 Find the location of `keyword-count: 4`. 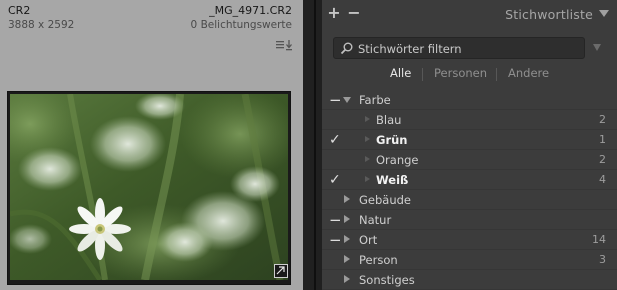

keyword-count: 4 is located at coordinates (602, 179).